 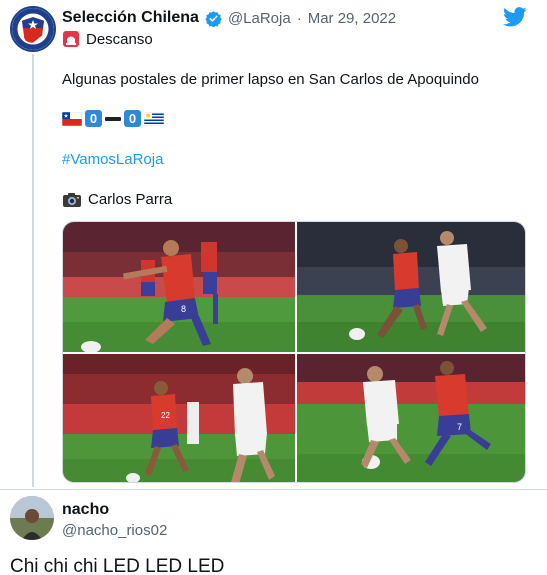 What do you see at coordinates (183, 309) in the screenshot?
I see `photo-1-jersey-number: 8` at bounding box center [183, 309].